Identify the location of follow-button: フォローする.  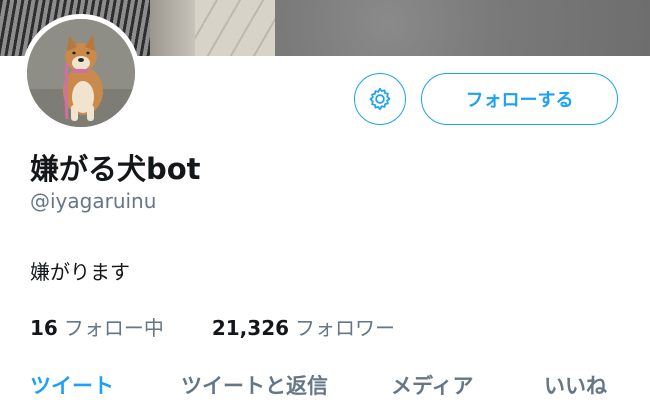
(519, 99).